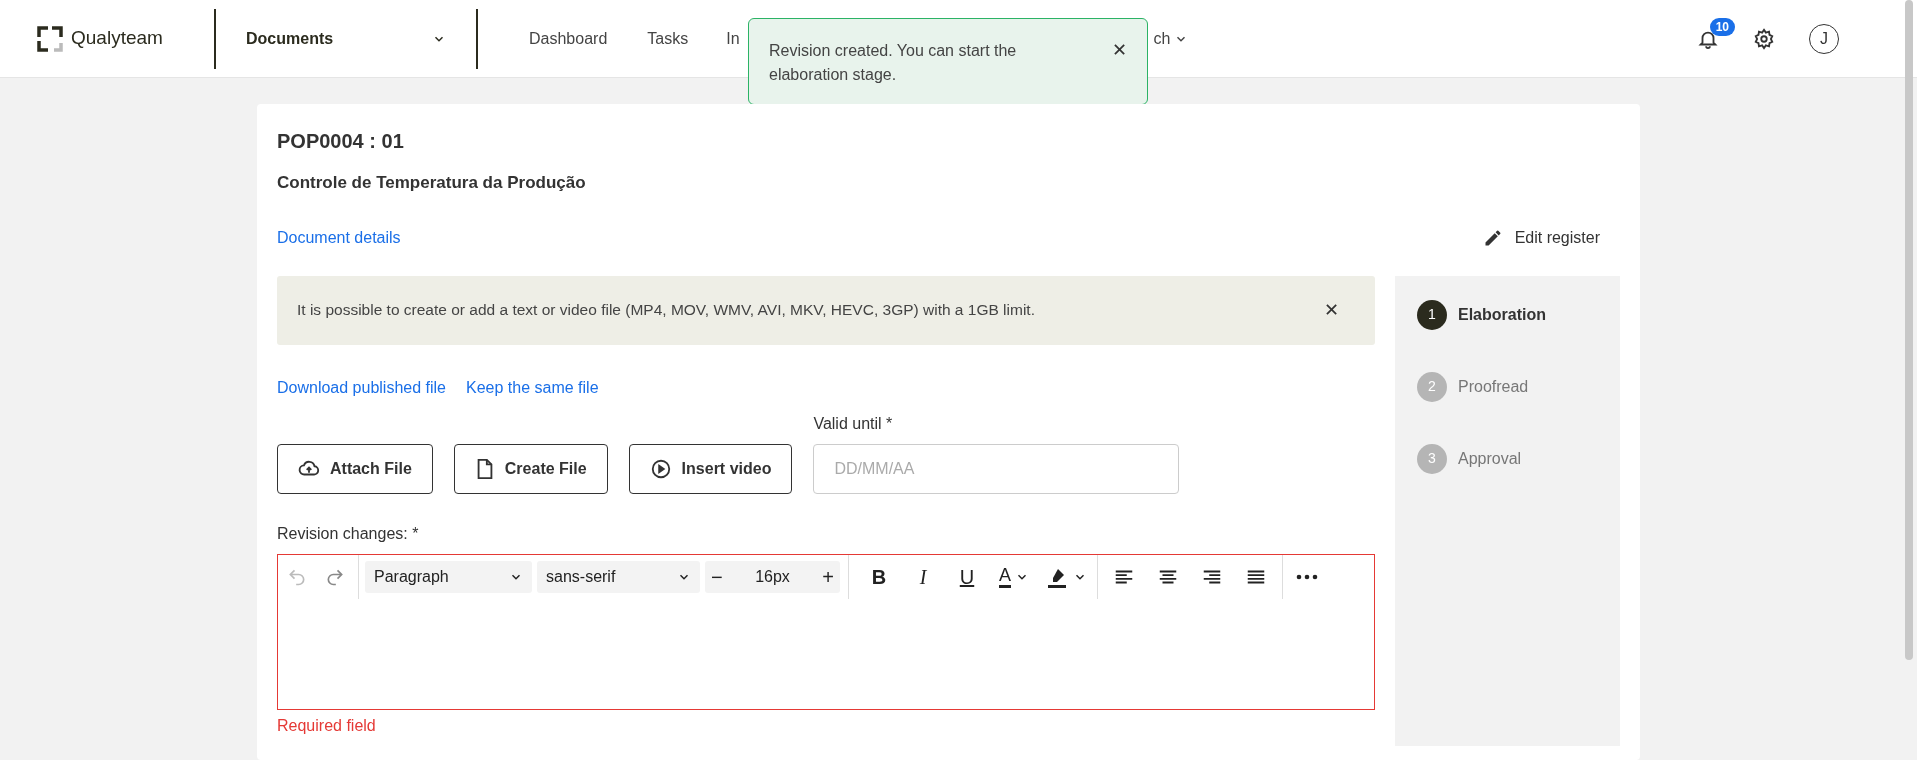  What do you see at coordinates (893, 63) in the screenshot?
I see `toast-message: Revision created. You can start the elaboration stage.` at bounding box center [893, 63].